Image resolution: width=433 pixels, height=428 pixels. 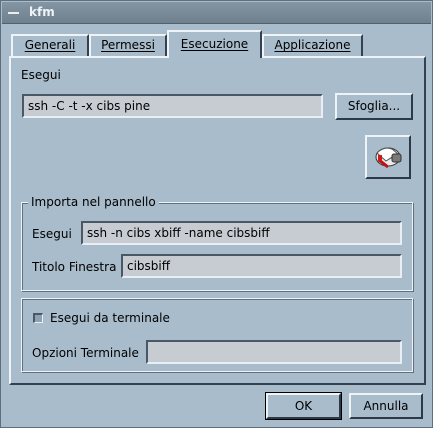 What do you see at coordinates (38, 318) in the screenshot?
I see `run-in-terminal-checkbox` at bounding box center [38, 318].